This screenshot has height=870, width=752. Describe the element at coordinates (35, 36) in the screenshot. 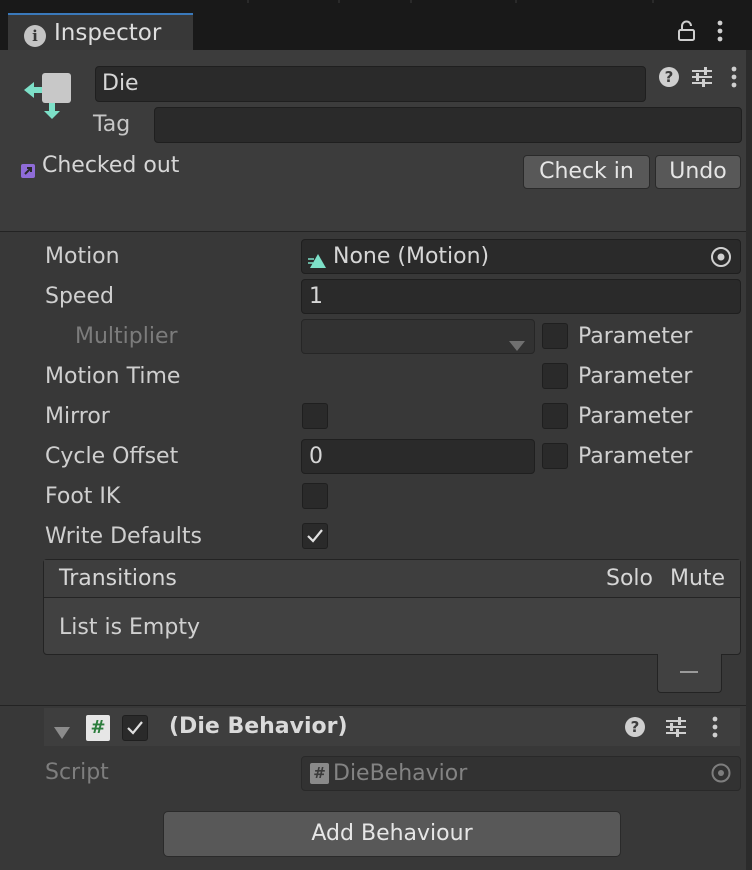

I see `info-icon: i` at that location.